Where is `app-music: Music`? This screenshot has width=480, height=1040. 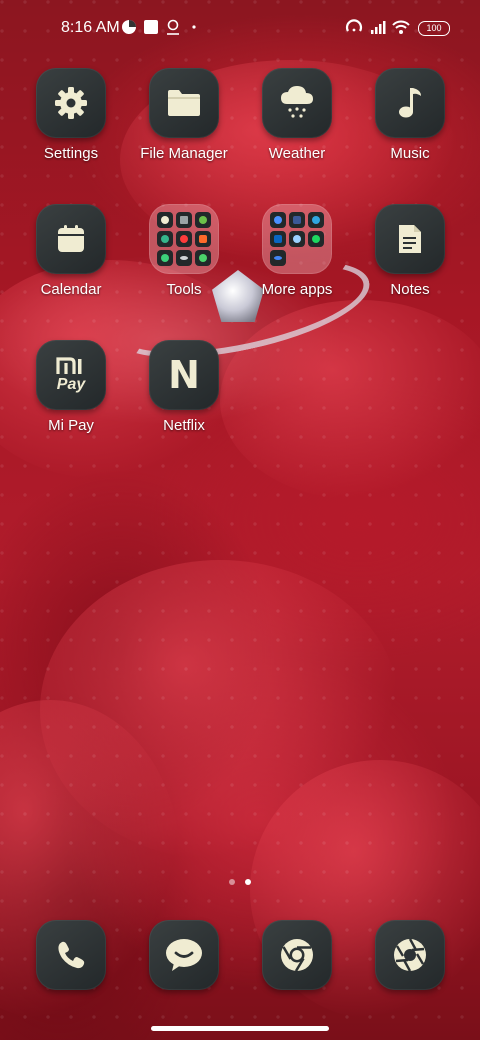 app-music: Music is located at coordinates (410, 115).